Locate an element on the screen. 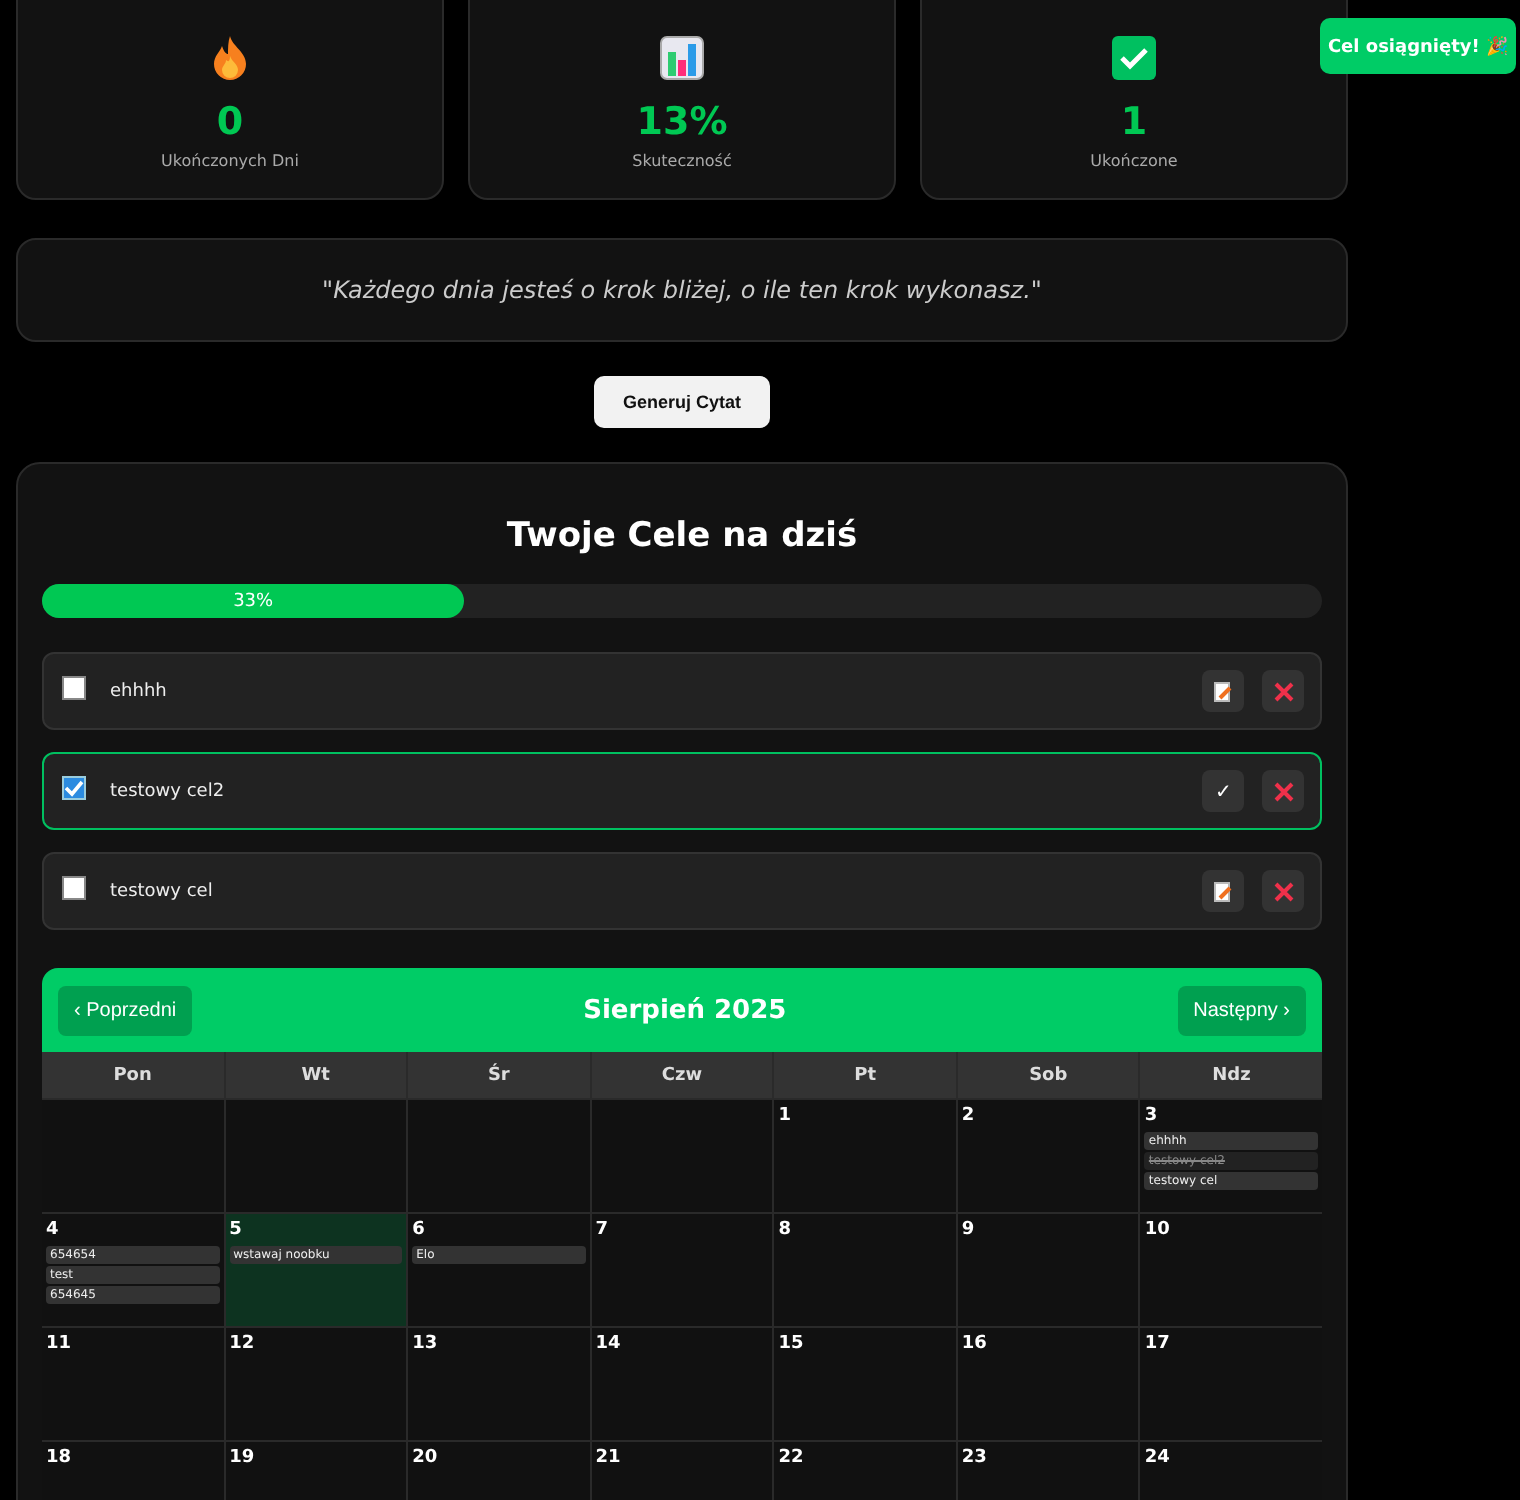  stat-value: 0 is located at coordinates (230, 122).